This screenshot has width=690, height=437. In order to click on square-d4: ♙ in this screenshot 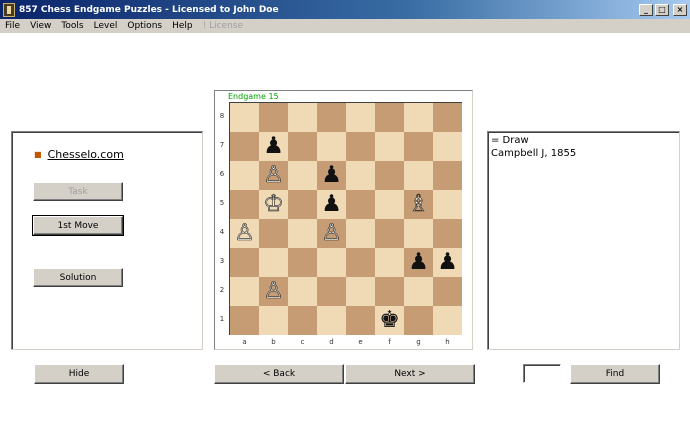, I will do `click(331, 233)`.